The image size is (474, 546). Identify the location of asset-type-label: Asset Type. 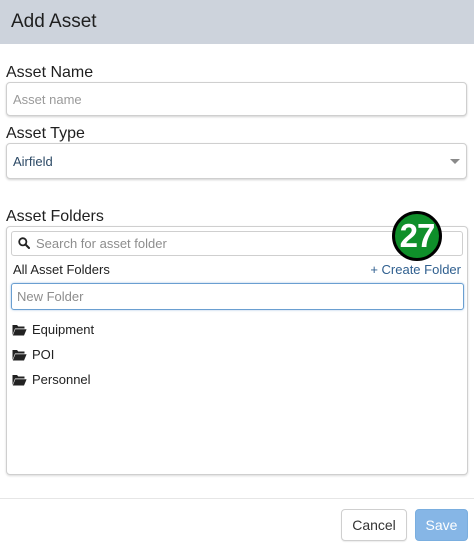
(45, 133).